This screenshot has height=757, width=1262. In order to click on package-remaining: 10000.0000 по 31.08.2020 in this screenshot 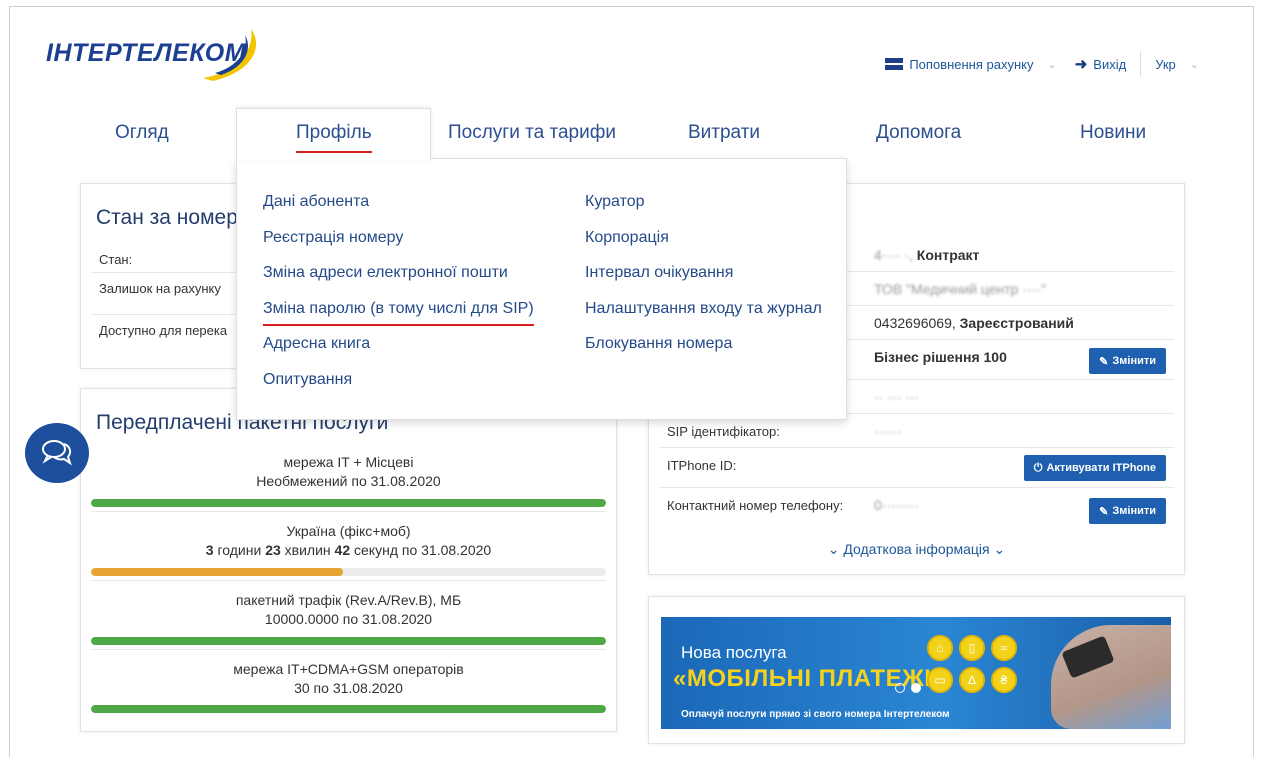, I will do `click(348, 619)`.